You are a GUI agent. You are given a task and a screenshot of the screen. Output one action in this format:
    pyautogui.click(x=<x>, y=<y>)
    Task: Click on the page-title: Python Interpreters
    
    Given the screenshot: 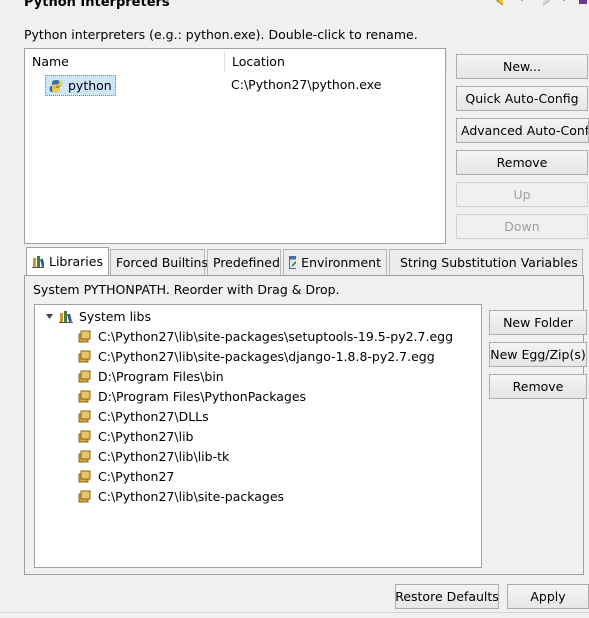 What is the action you would take?
    pyautogui.click(x=97, y=5)
    